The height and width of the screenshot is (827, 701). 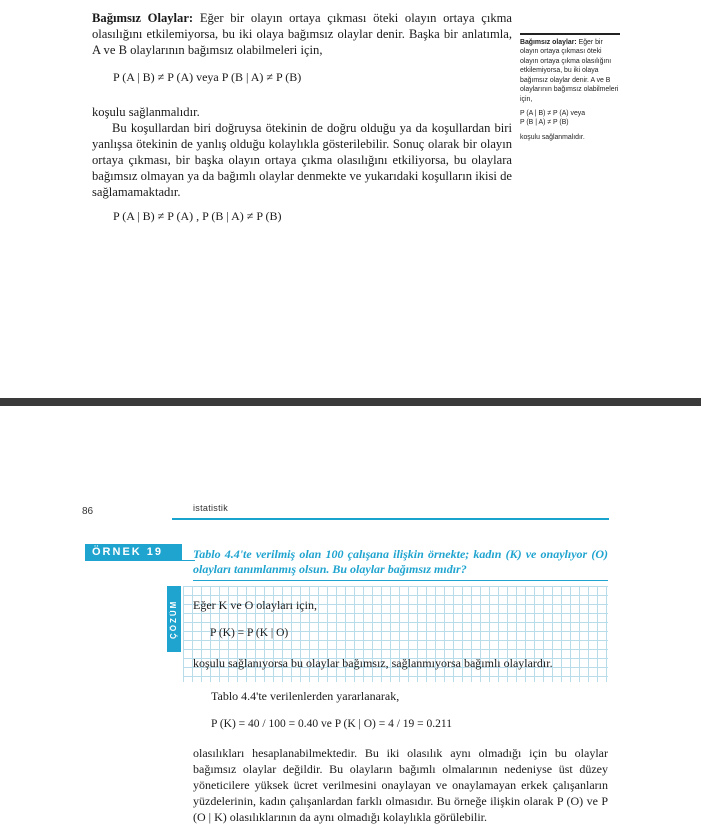 What do you see at coordinates (390, 519) in the screenshot?
I see `header-rule` at bounding box center [390, 519].